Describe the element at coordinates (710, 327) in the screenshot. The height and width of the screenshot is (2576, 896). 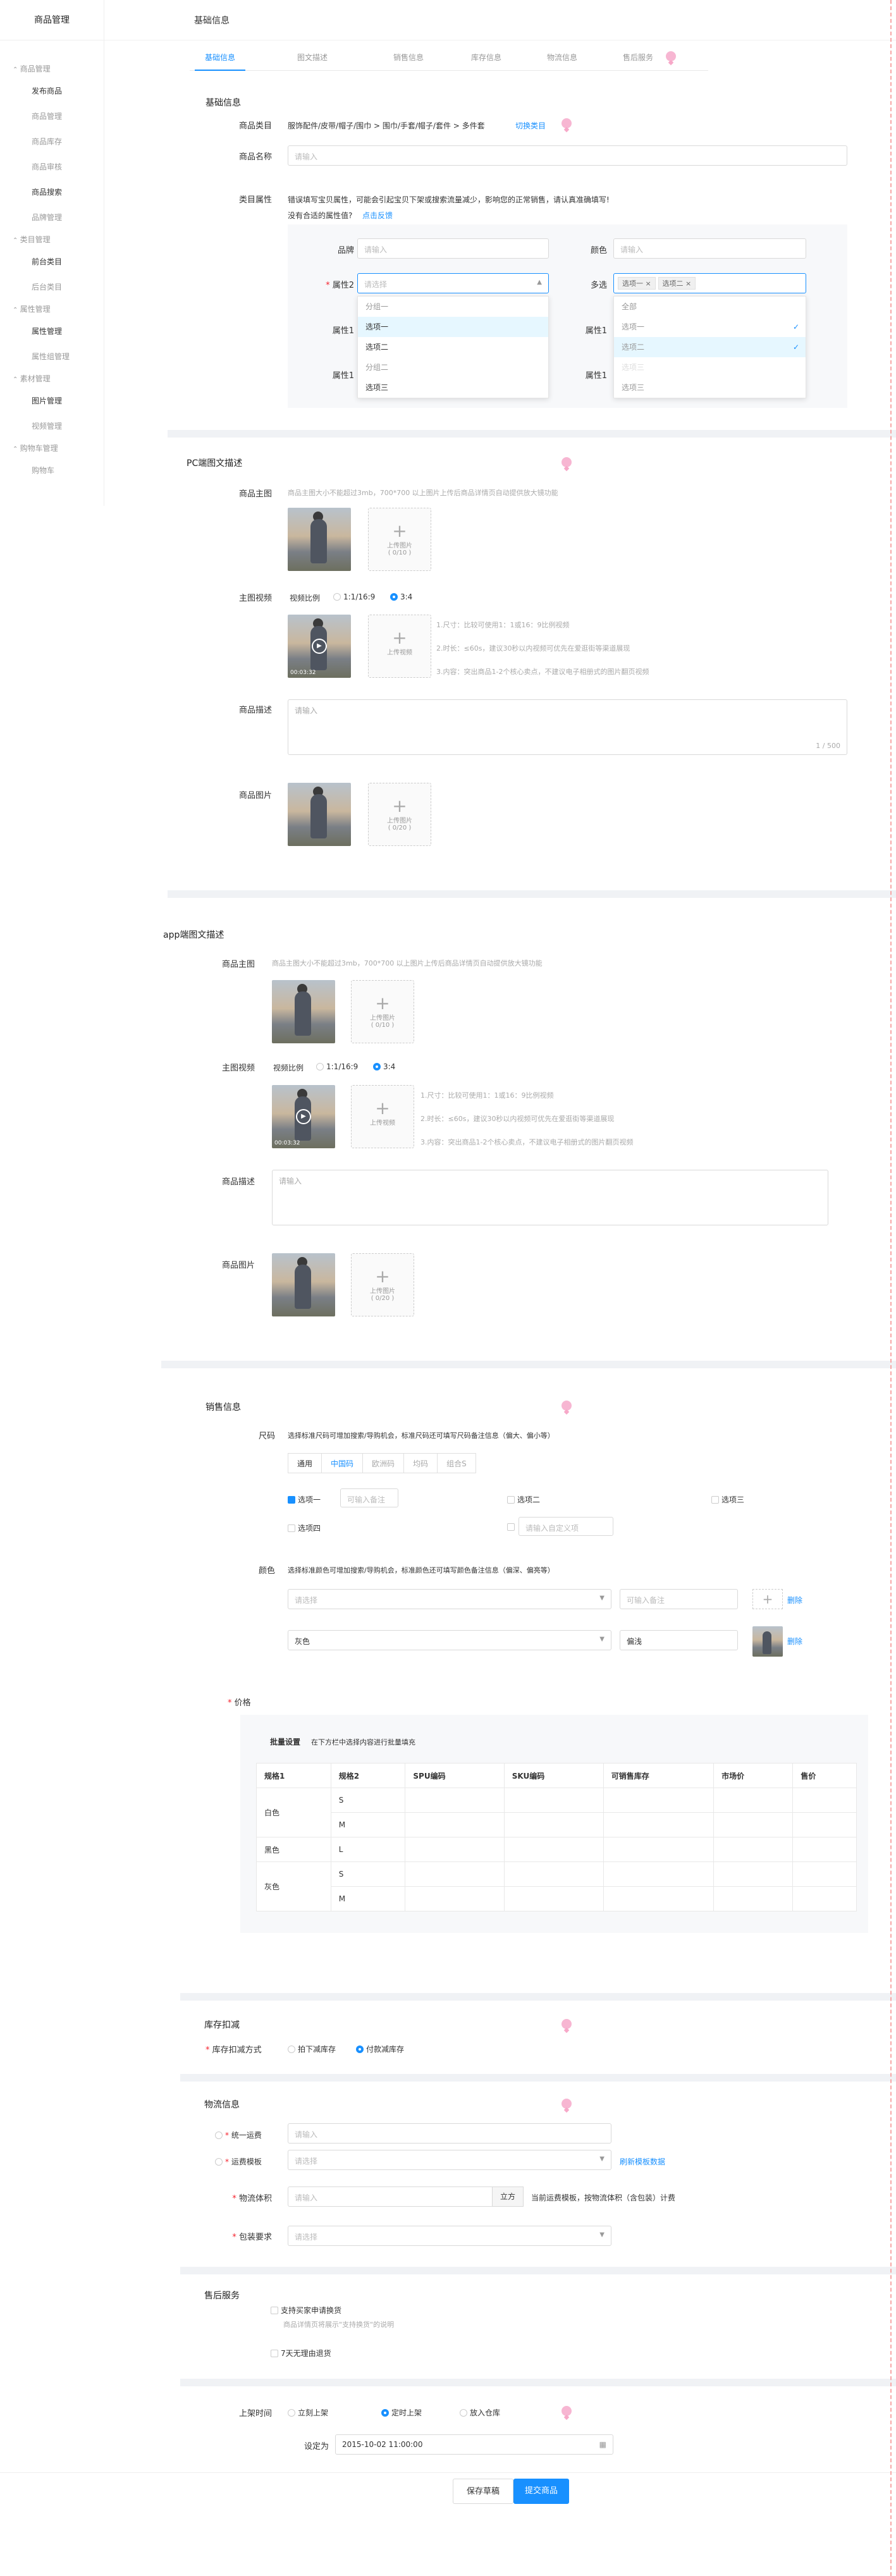
I see `dropdown-option: 选项一 ✓` at that location.